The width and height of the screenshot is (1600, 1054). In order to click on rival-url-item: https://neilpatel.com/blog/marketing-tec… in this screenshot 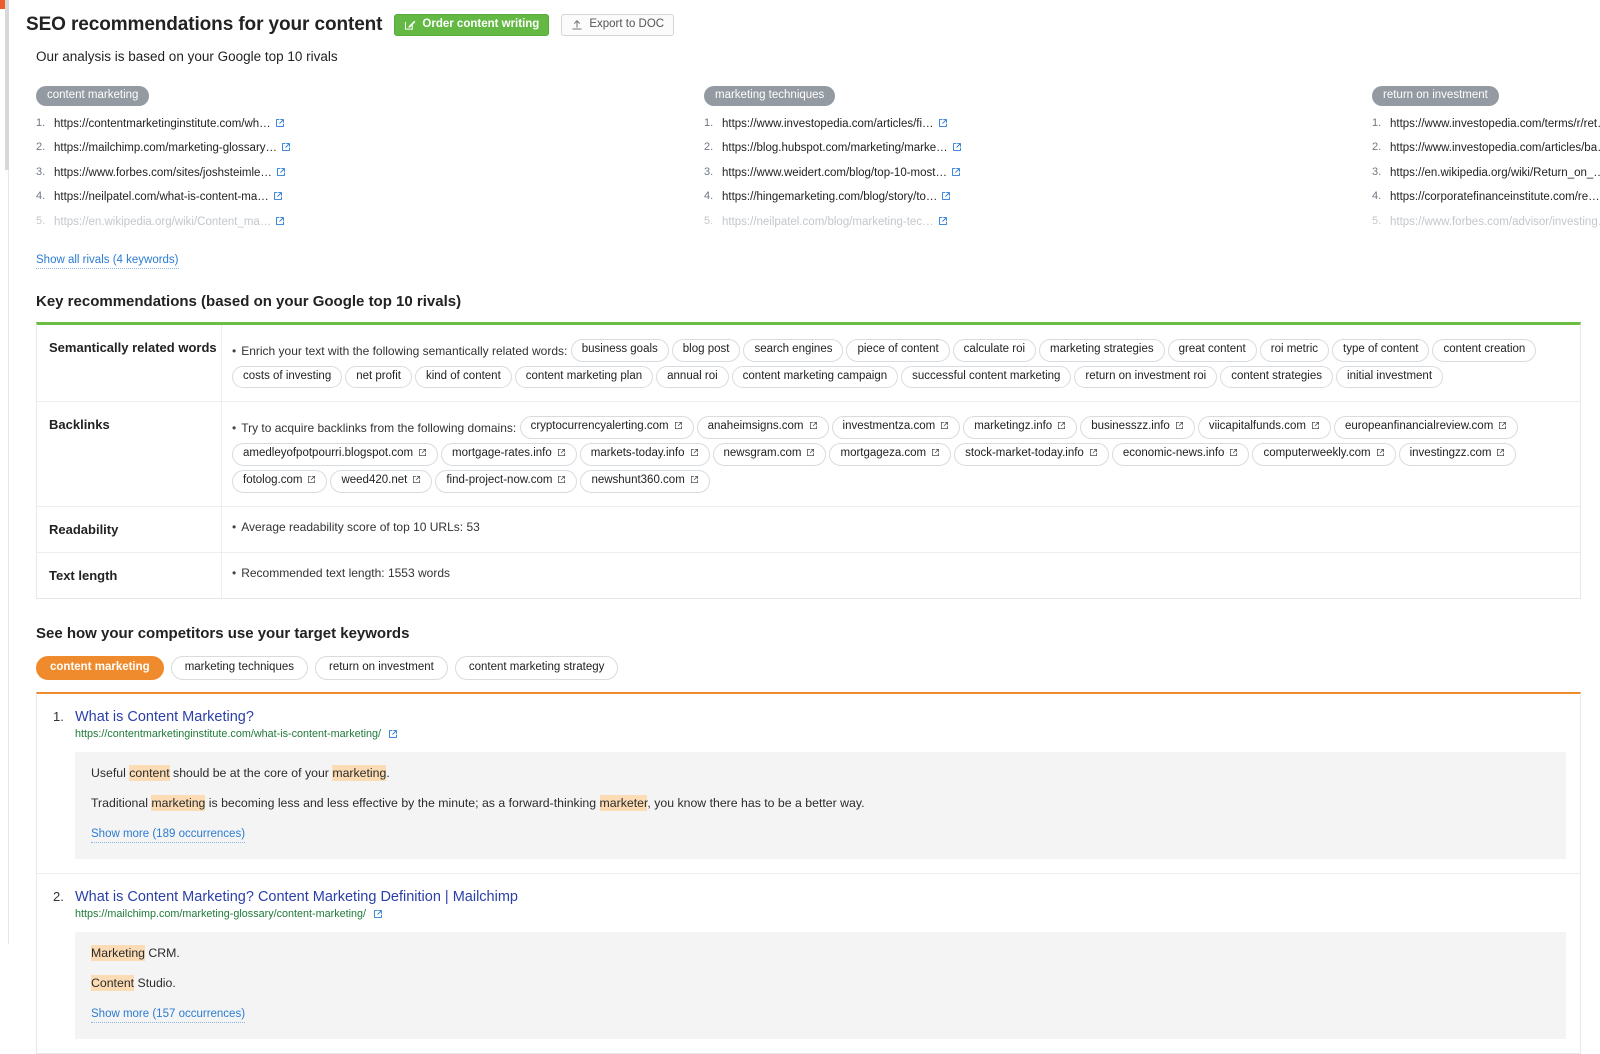, I will do `click(1038, 223)`.